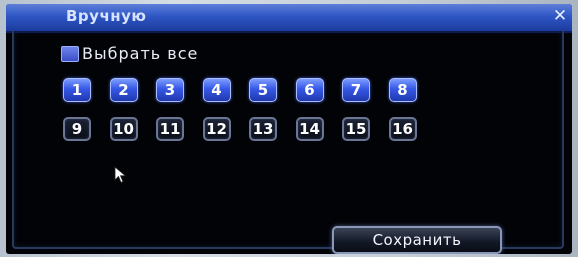  Describe the element at coordinates (140, 53) in the screenshot. I see `select-all-label: Выбрать все` at that location.